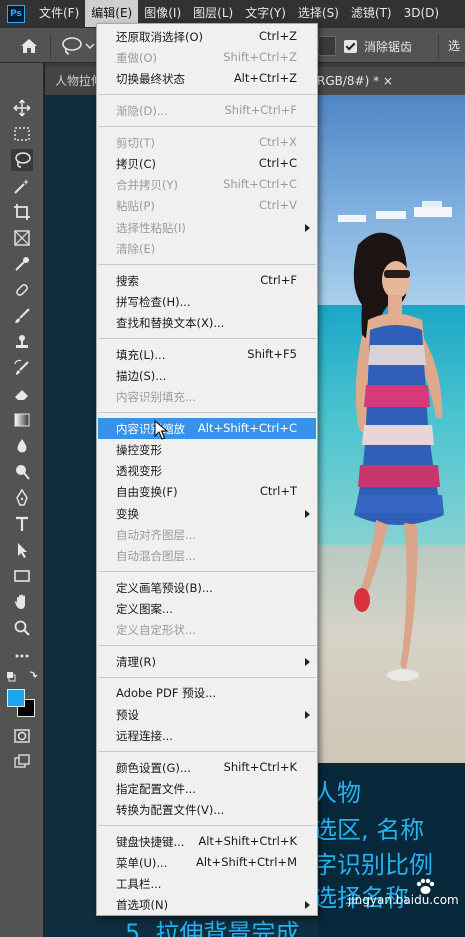 Image resolution: width=465 pixels, height=937 pixels. What do you see at coordinates (454, 45) in the screenshot?
I see `select-and-mask-button: 选` at bounding box center [454, 45].